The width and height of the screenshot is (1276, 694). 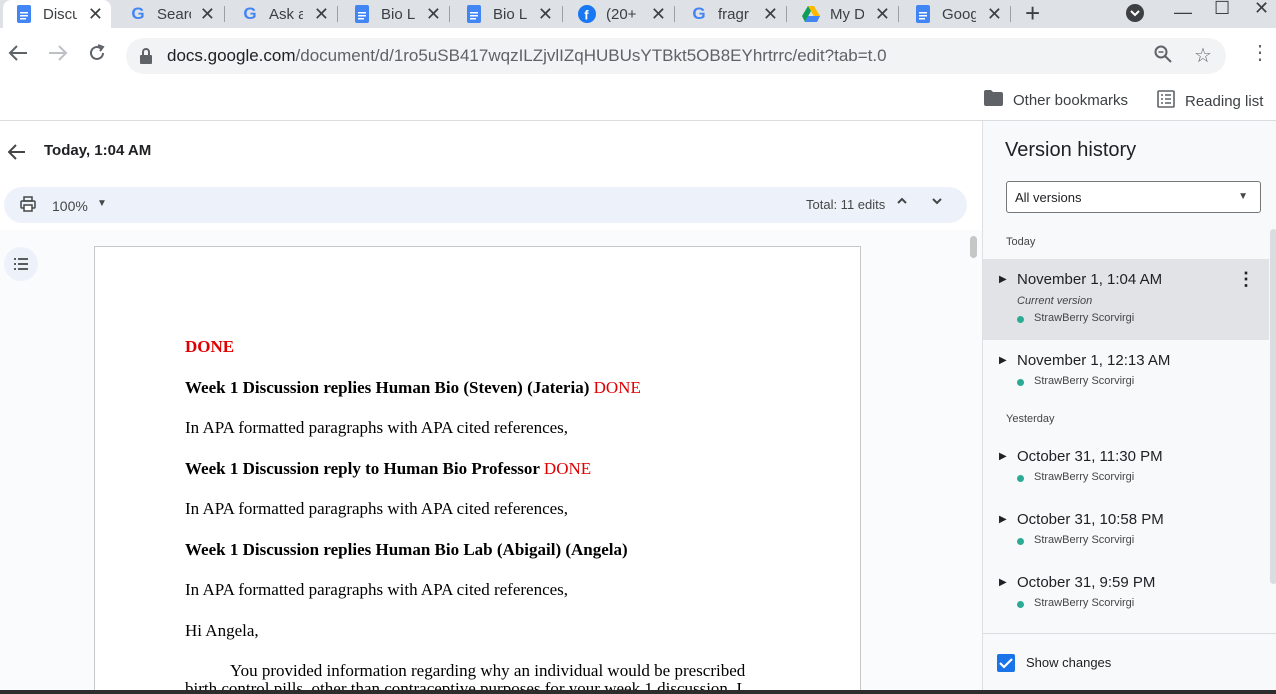 I want to click on tab-title: (20+, so click(x=621, y=14).